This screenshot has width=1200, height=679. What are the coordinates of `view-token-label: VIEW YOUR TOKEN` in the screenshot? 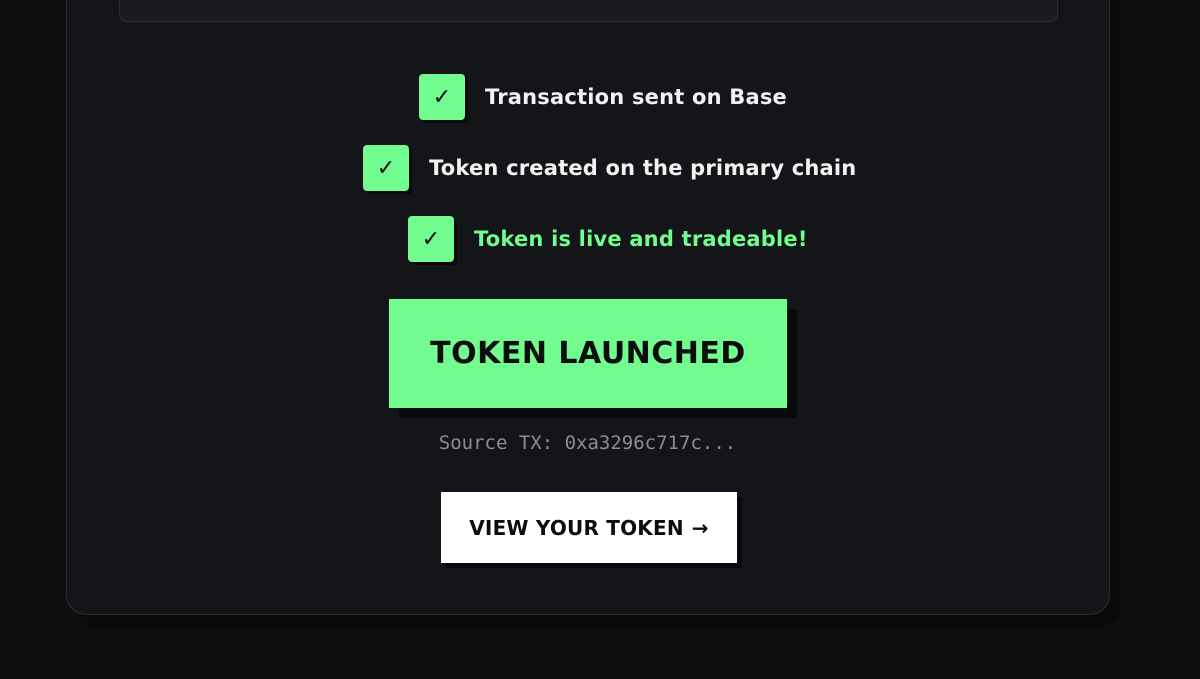 It's located at (576, 527).